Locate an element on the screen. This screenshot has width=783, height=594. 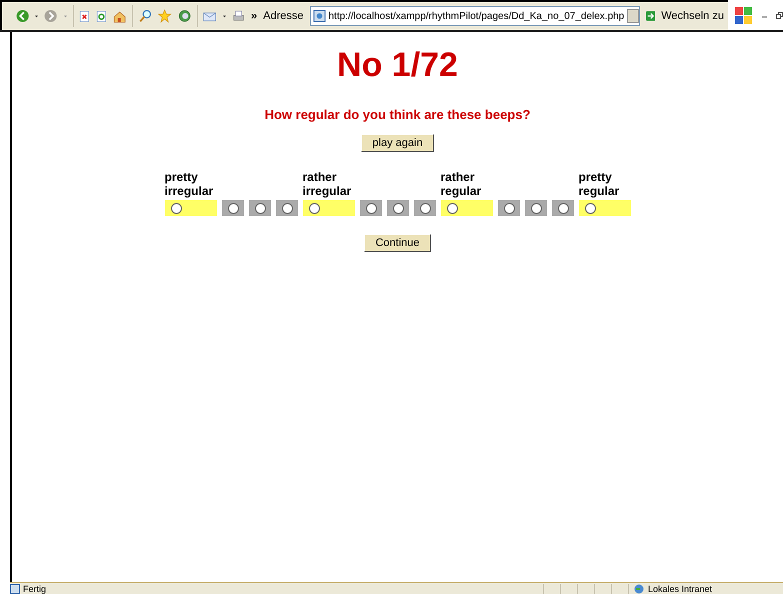
question-text: How regular do you think are these beeps? is located at coordinates (397, 114).